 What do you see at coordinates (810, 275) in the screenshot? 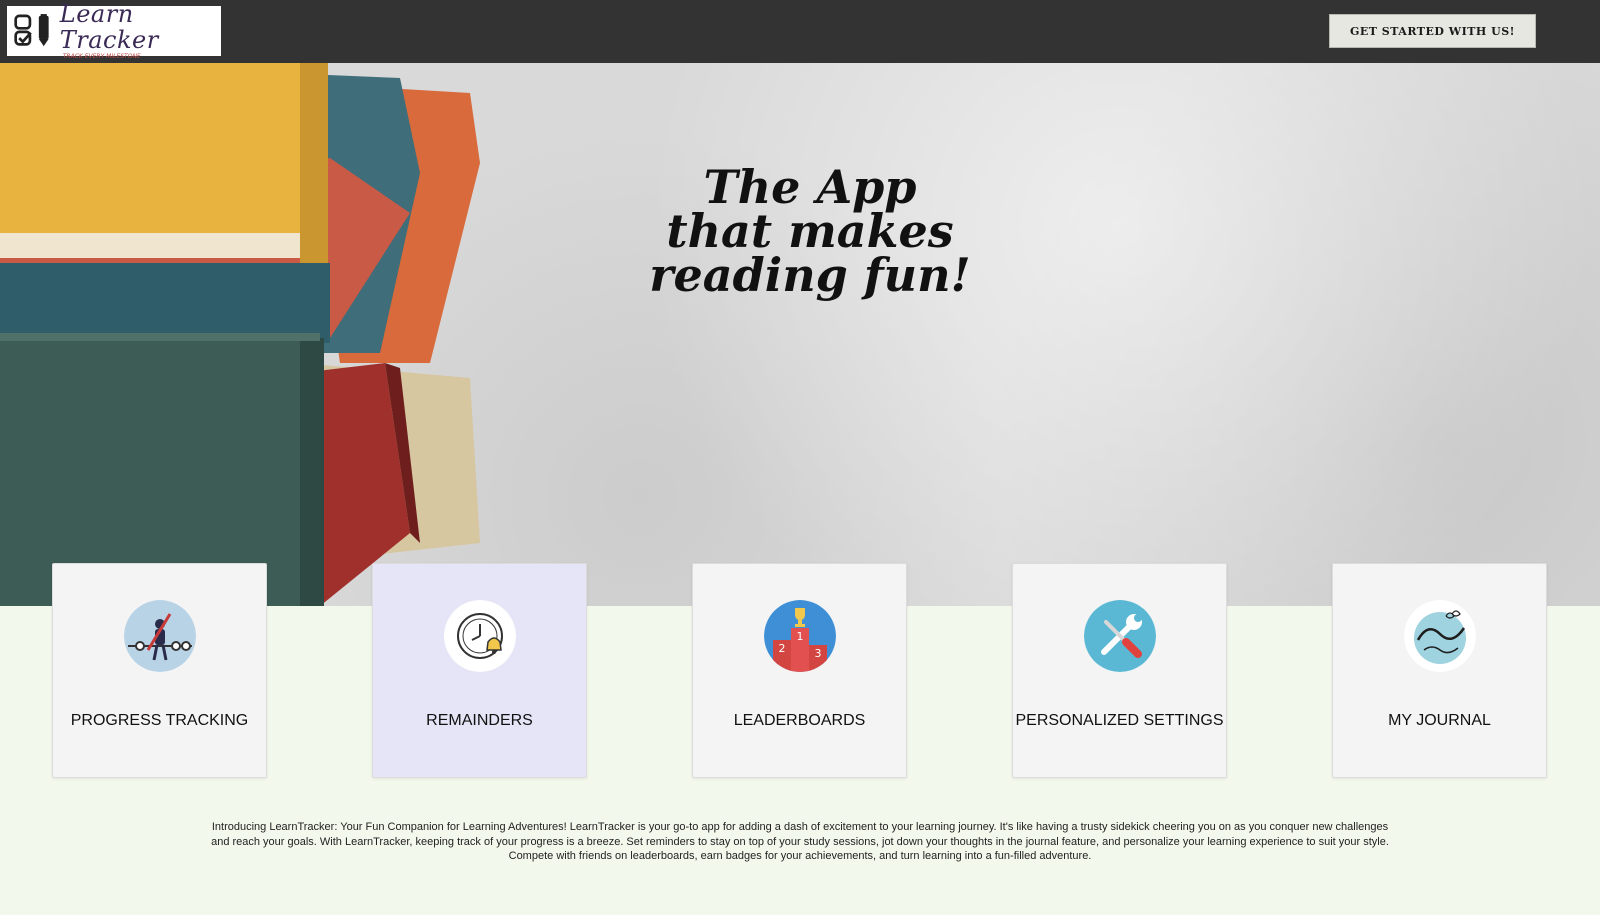
I see `hero-headline-line-3: reading fun!` at bounding box center [810, 275].